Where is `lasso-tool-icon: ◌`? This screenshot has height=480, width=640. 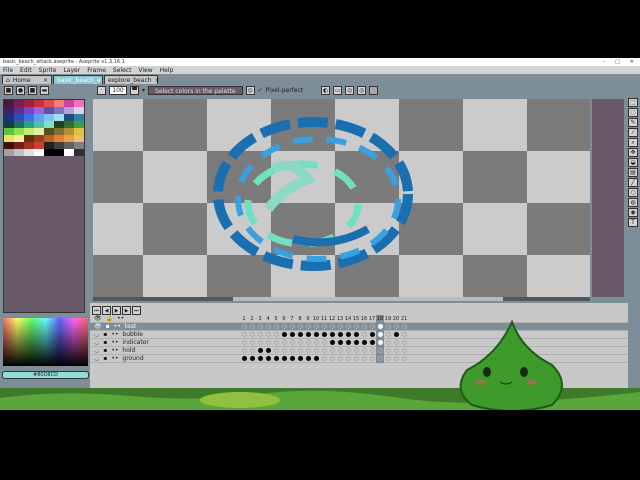
lasso-tool-icon: ◌ is located at coordinates (633, 112).